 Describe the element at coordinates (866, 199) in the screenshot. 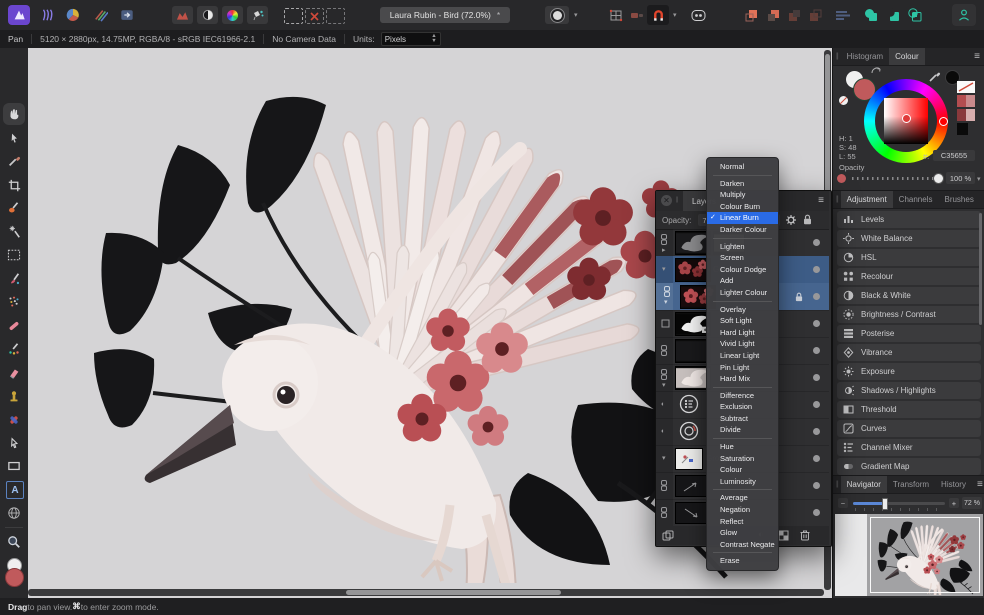

I see `tab-adjustment: Adjustment` at that location.